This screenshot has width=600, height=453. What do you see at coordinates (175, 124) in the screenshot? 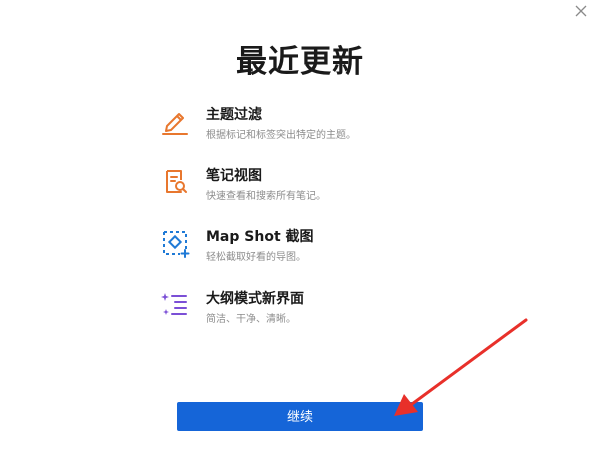
I see `pencil-filter-icon` at bounding box center [175, 124].